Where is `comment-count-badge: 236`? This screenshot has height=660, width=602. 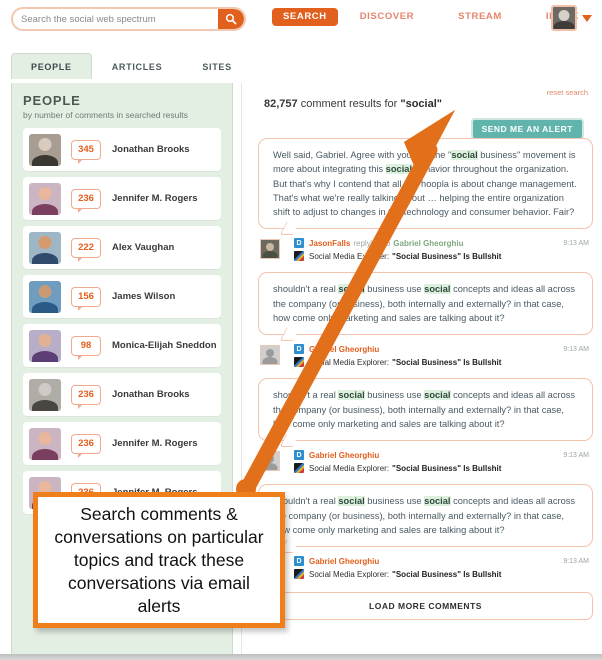 comment-count-badge: 236 is located at coordinates (86, 445).